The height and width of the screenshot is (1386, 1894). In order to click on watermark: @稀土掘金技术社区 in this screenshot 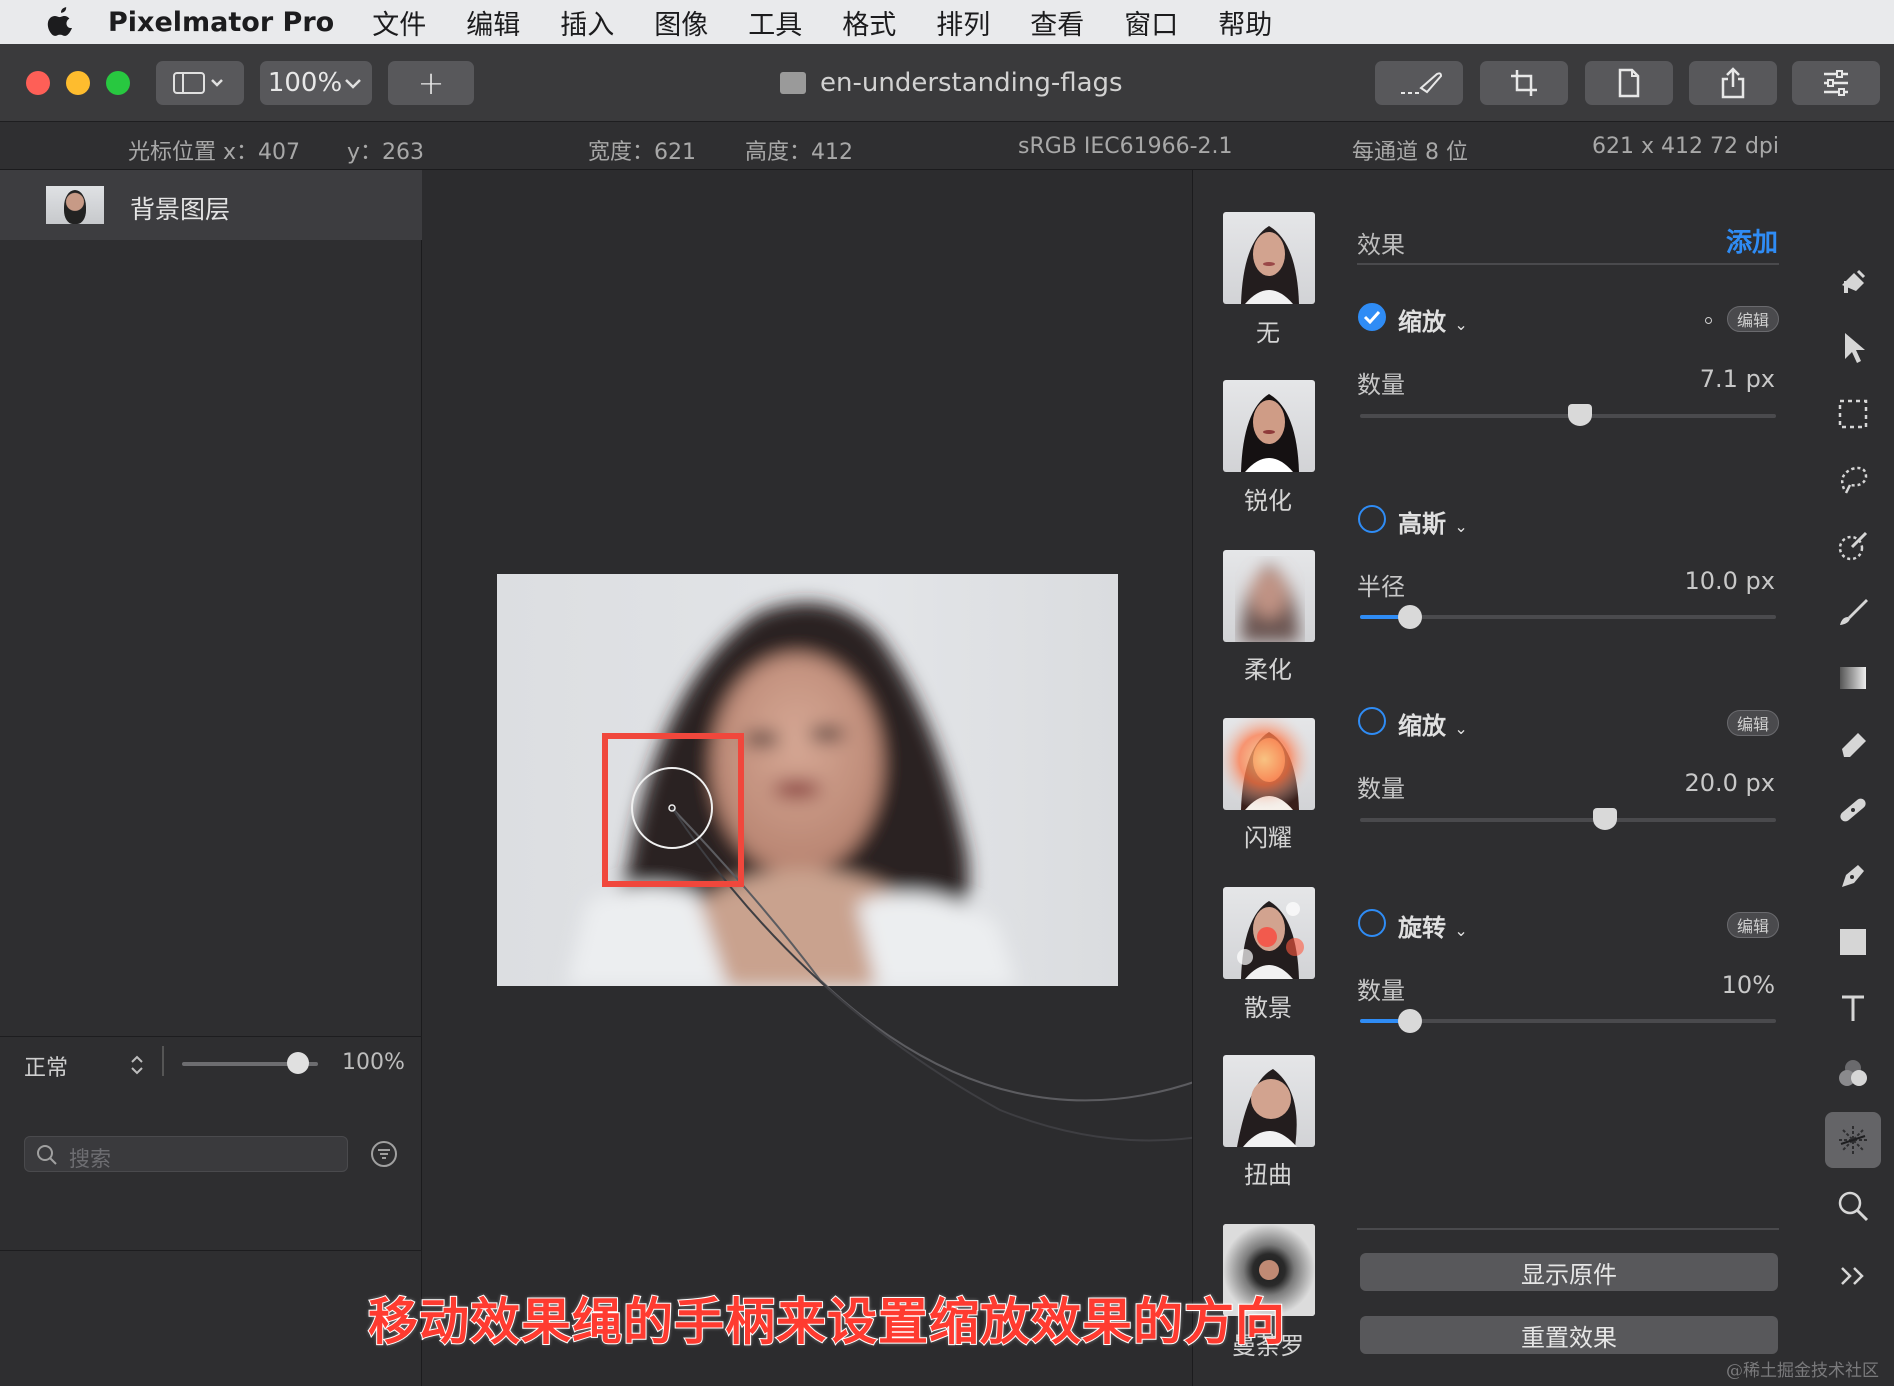, I will do `click(1802, 1371)`.